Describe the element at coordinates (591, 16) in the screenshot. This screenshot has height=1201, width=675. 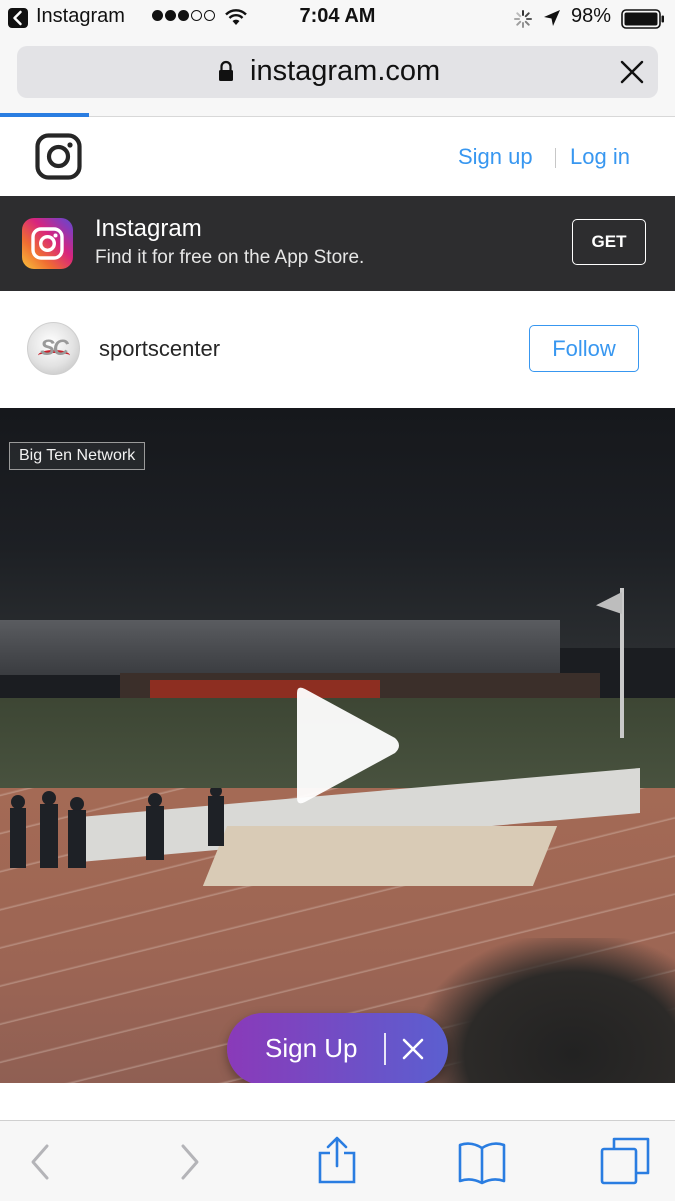
I see `battery-percent: 98%` at that location.